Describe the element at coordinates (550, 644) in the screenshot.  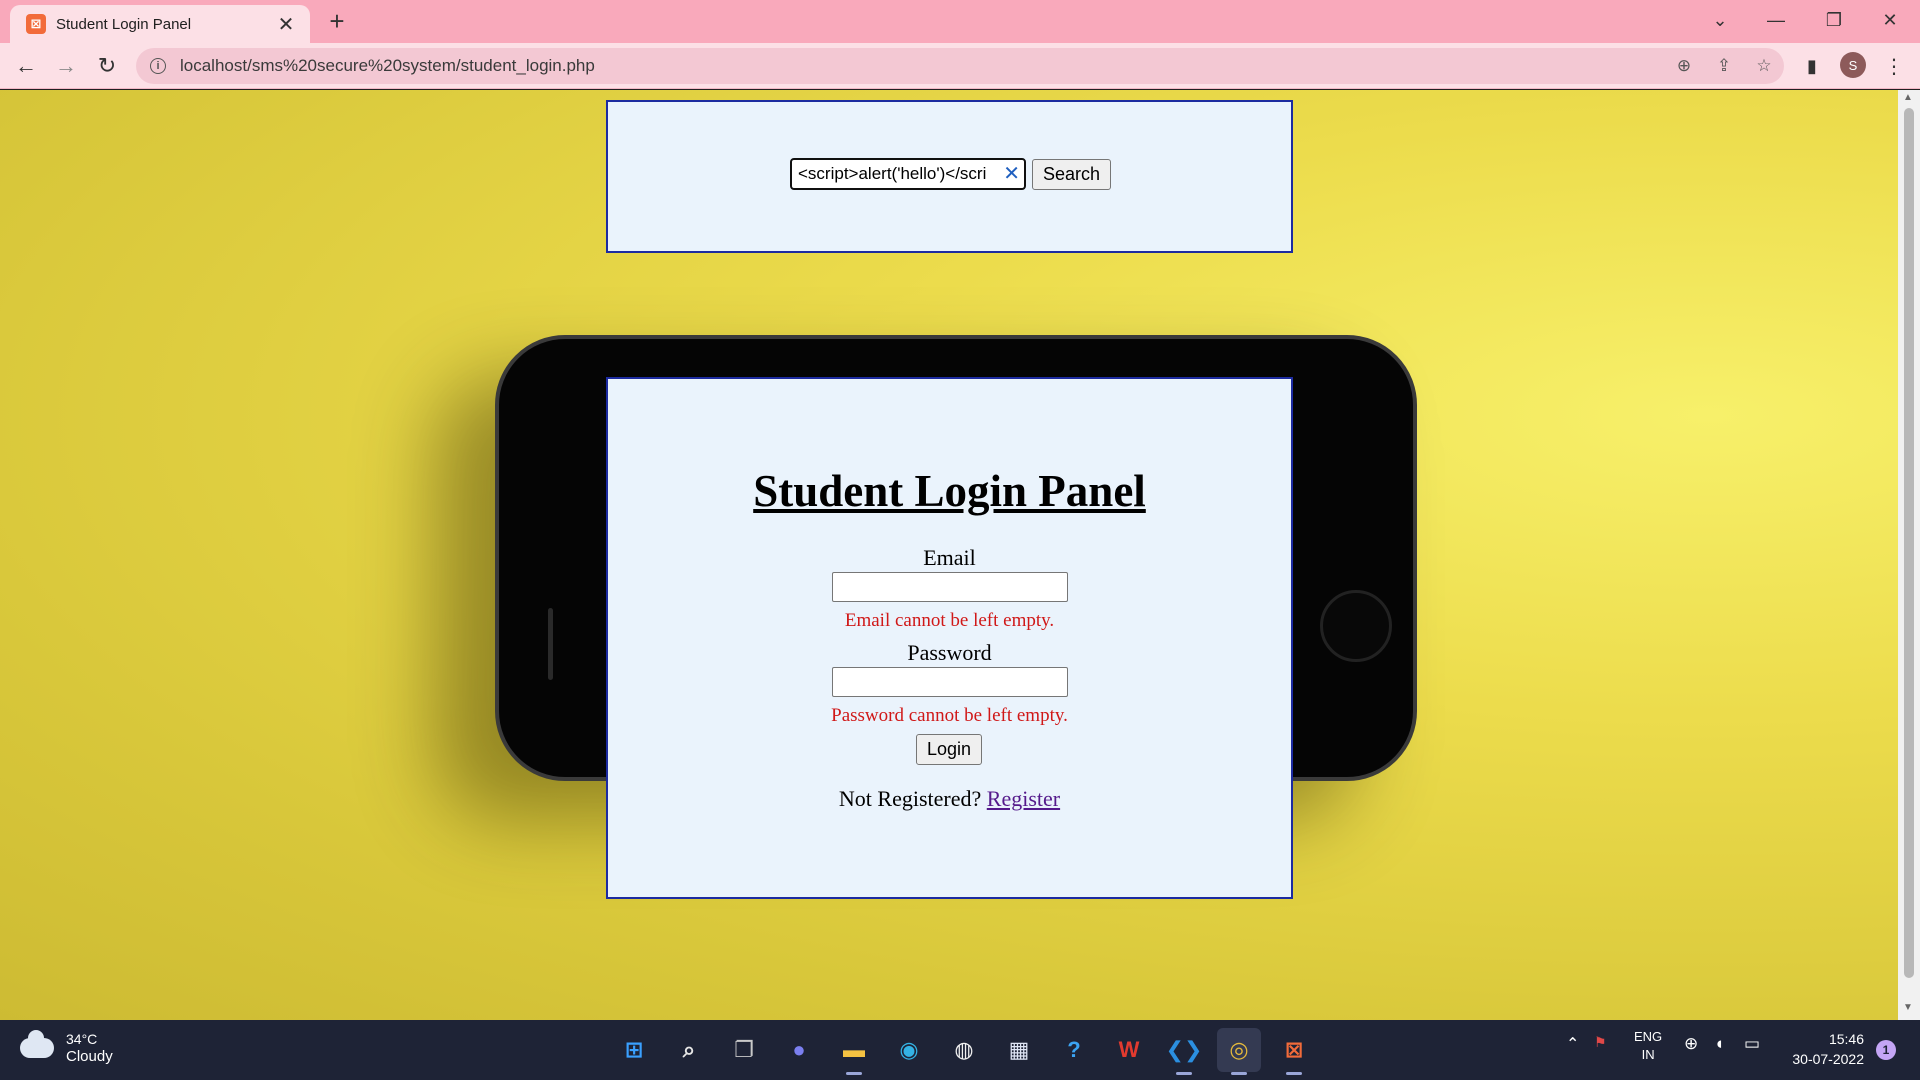
I see `phone-side-button` at that location.